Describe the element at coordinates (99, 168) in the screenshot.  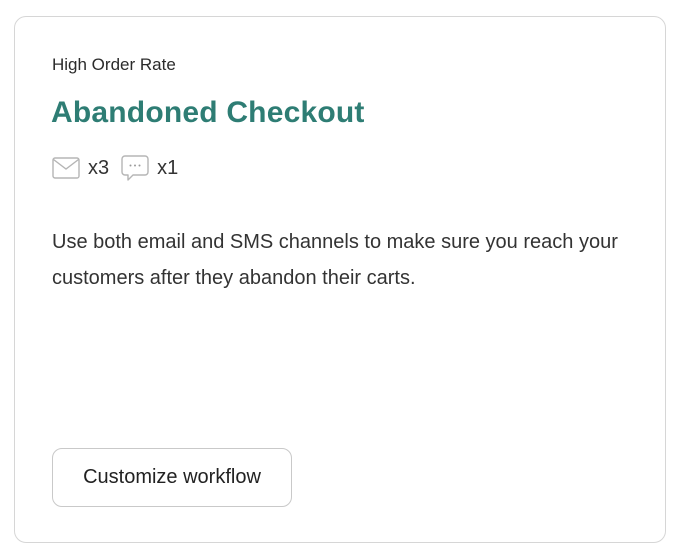
I see `email-count: x3` at that location.